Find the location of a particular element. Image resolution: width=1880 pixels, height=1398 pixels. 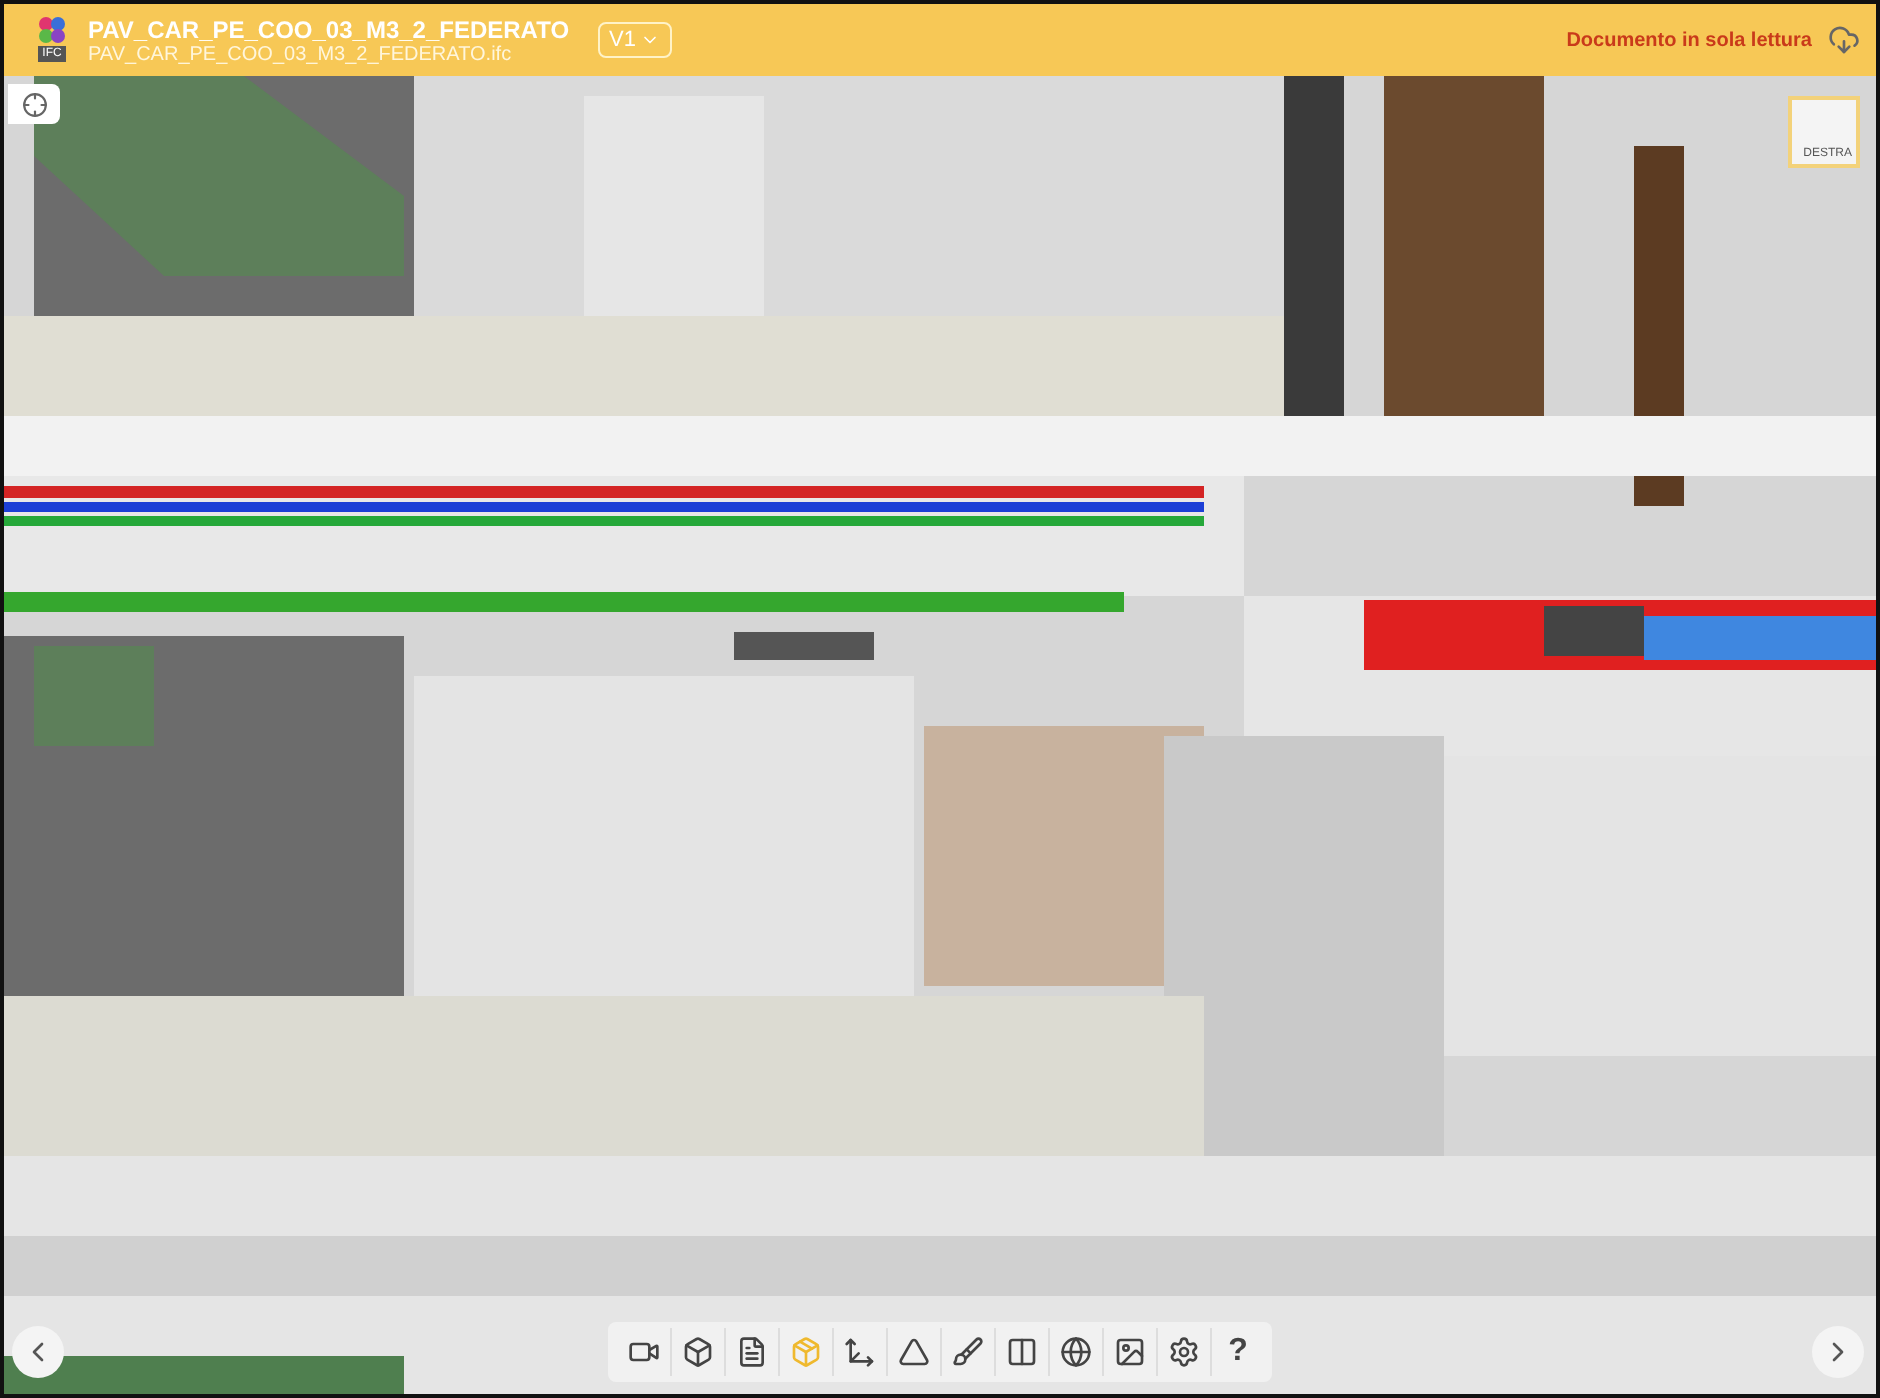

target-icon is located at coordinates (34, 104).